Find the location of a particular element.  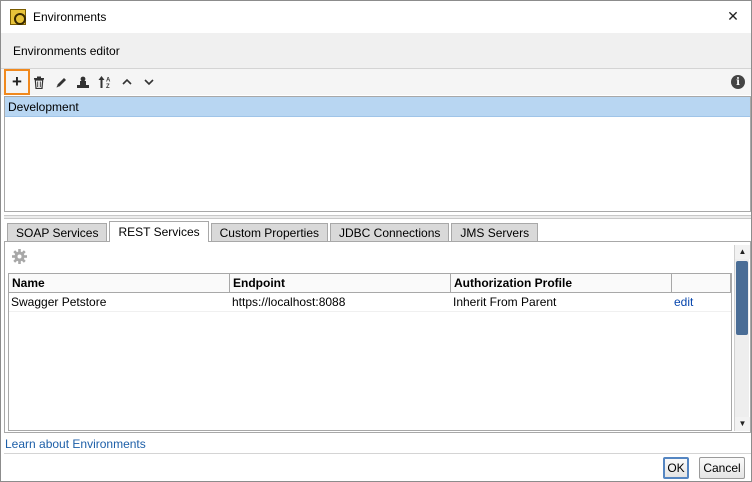

column-header-authorization-profile: Authorization Profile is located at coordinates (561, 283).